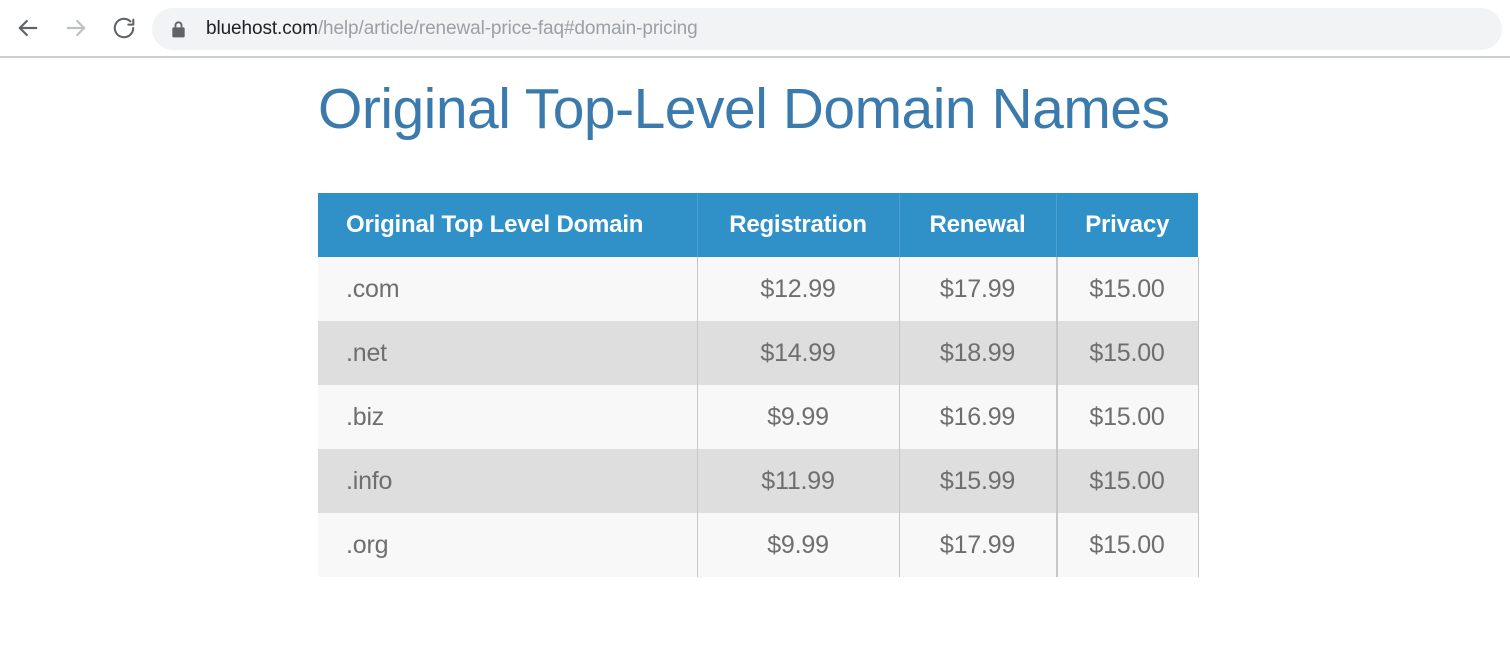  What do you see at coordinates (978, 353) in the screenshot?
I see `cell-renewal: $18.99` at bounding box center [978, 353].